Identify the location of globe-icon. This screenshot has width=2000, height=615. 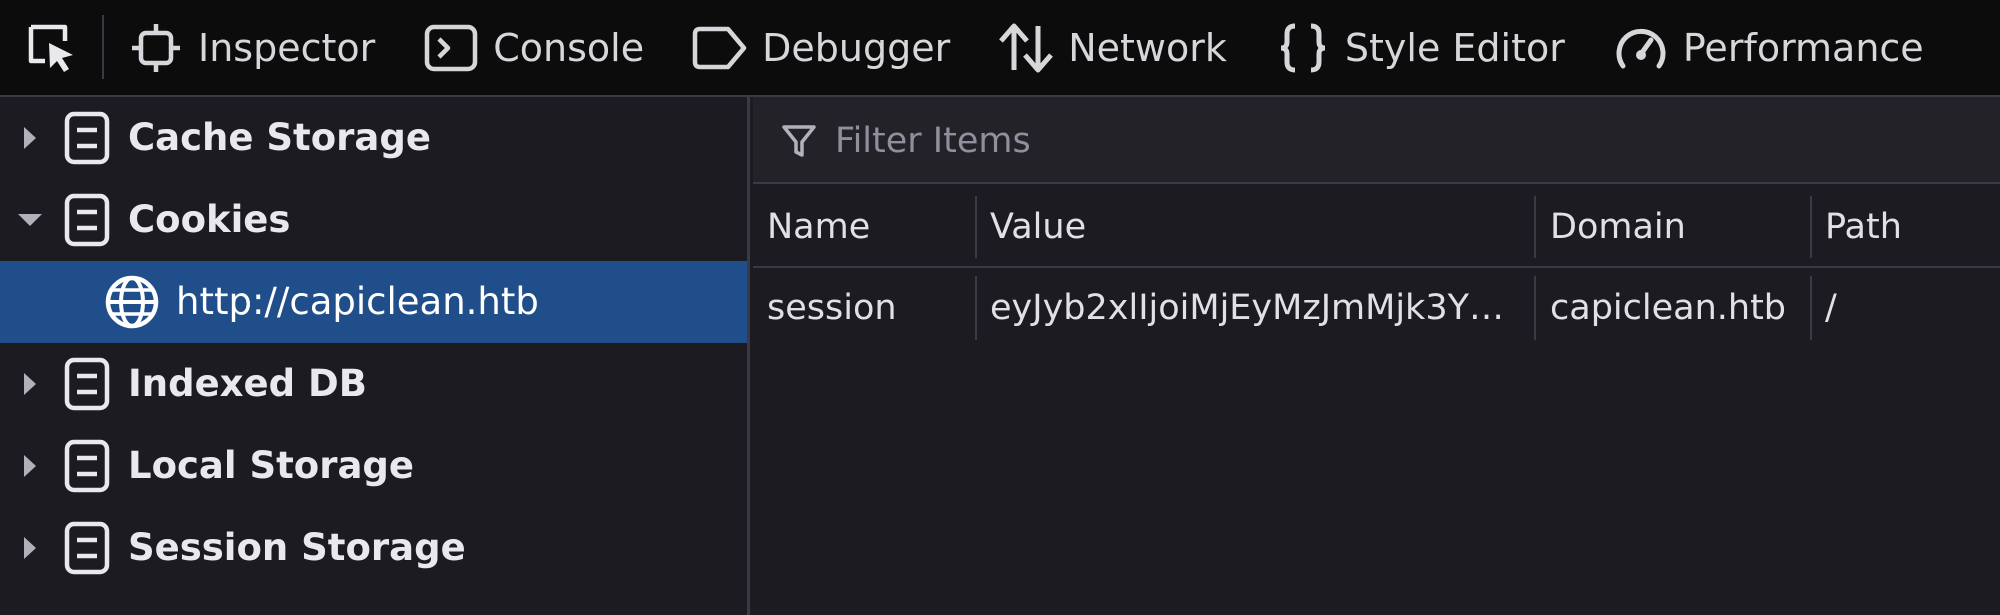
(132, 302).